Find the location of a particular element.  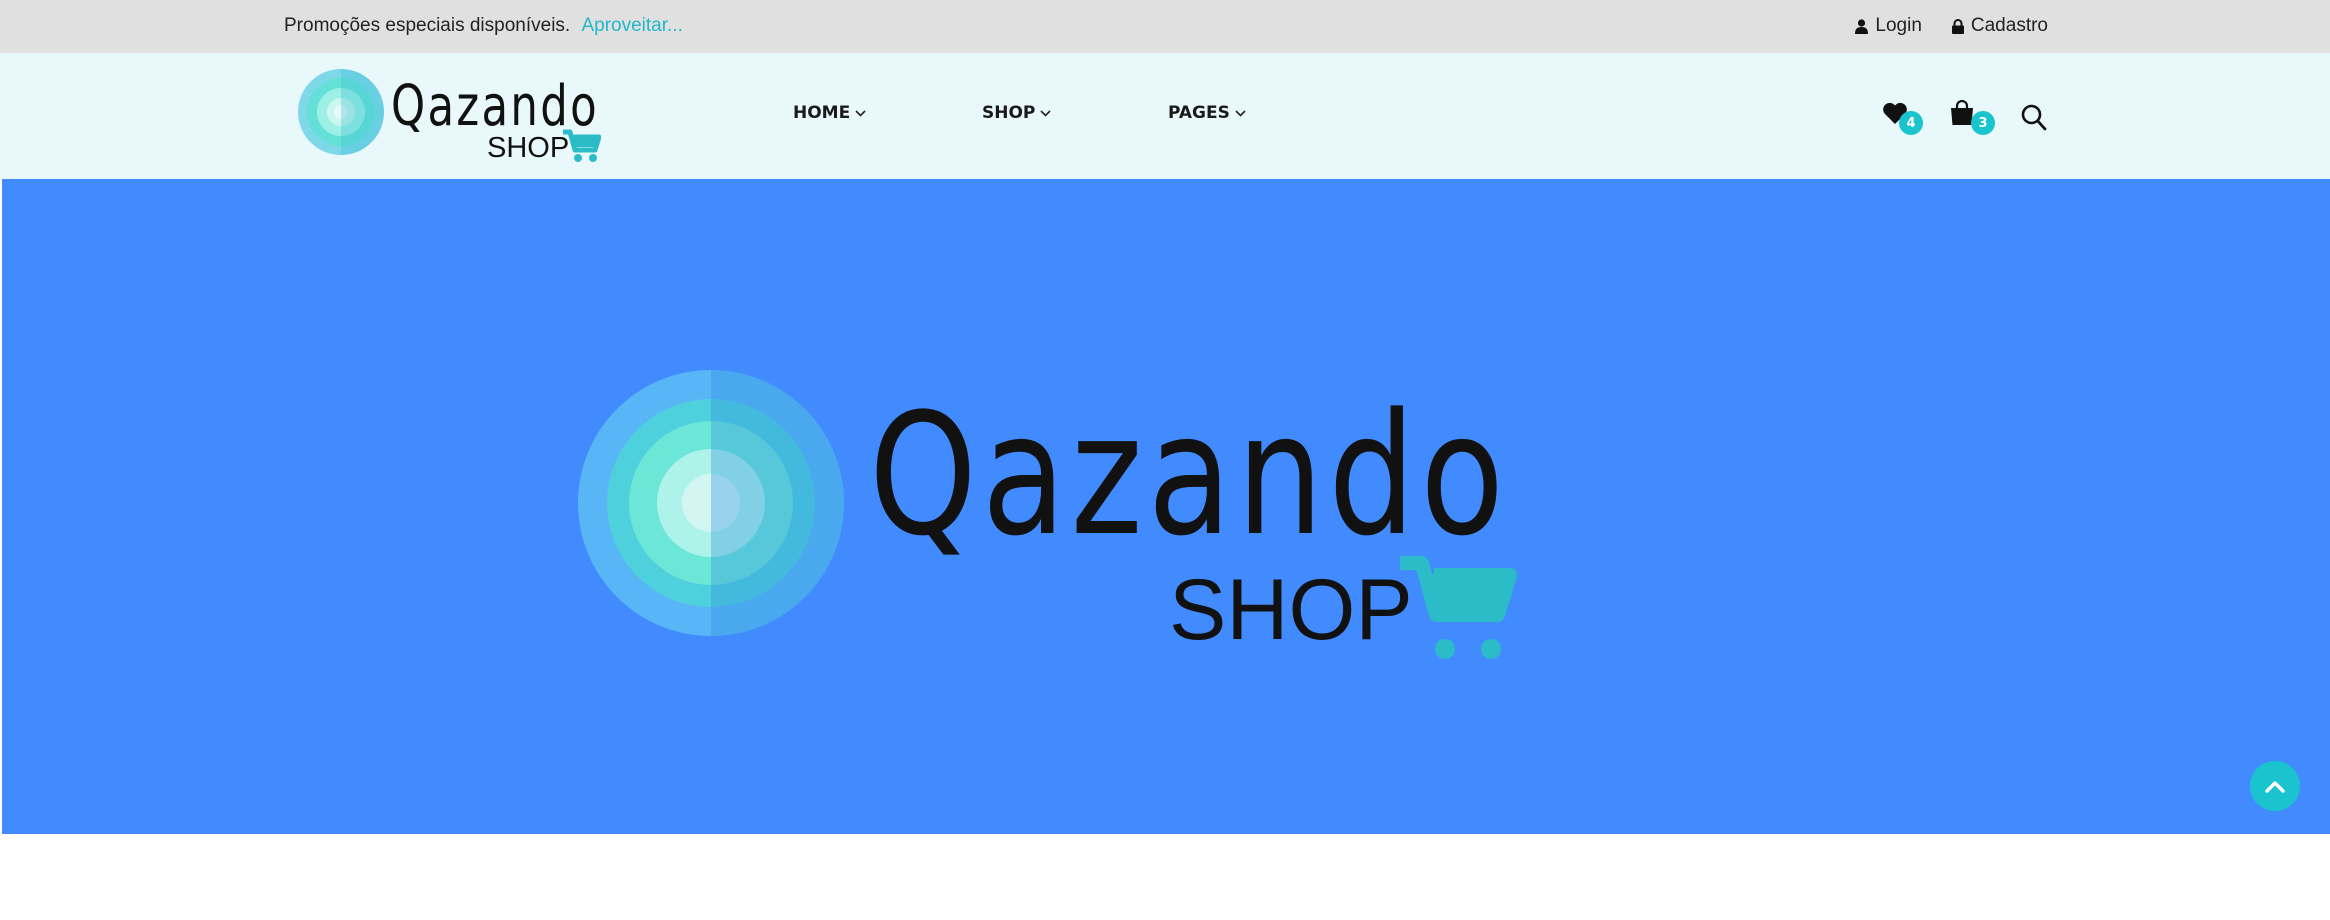

nav-item-home: HOME is located at coordinates (829, 113).